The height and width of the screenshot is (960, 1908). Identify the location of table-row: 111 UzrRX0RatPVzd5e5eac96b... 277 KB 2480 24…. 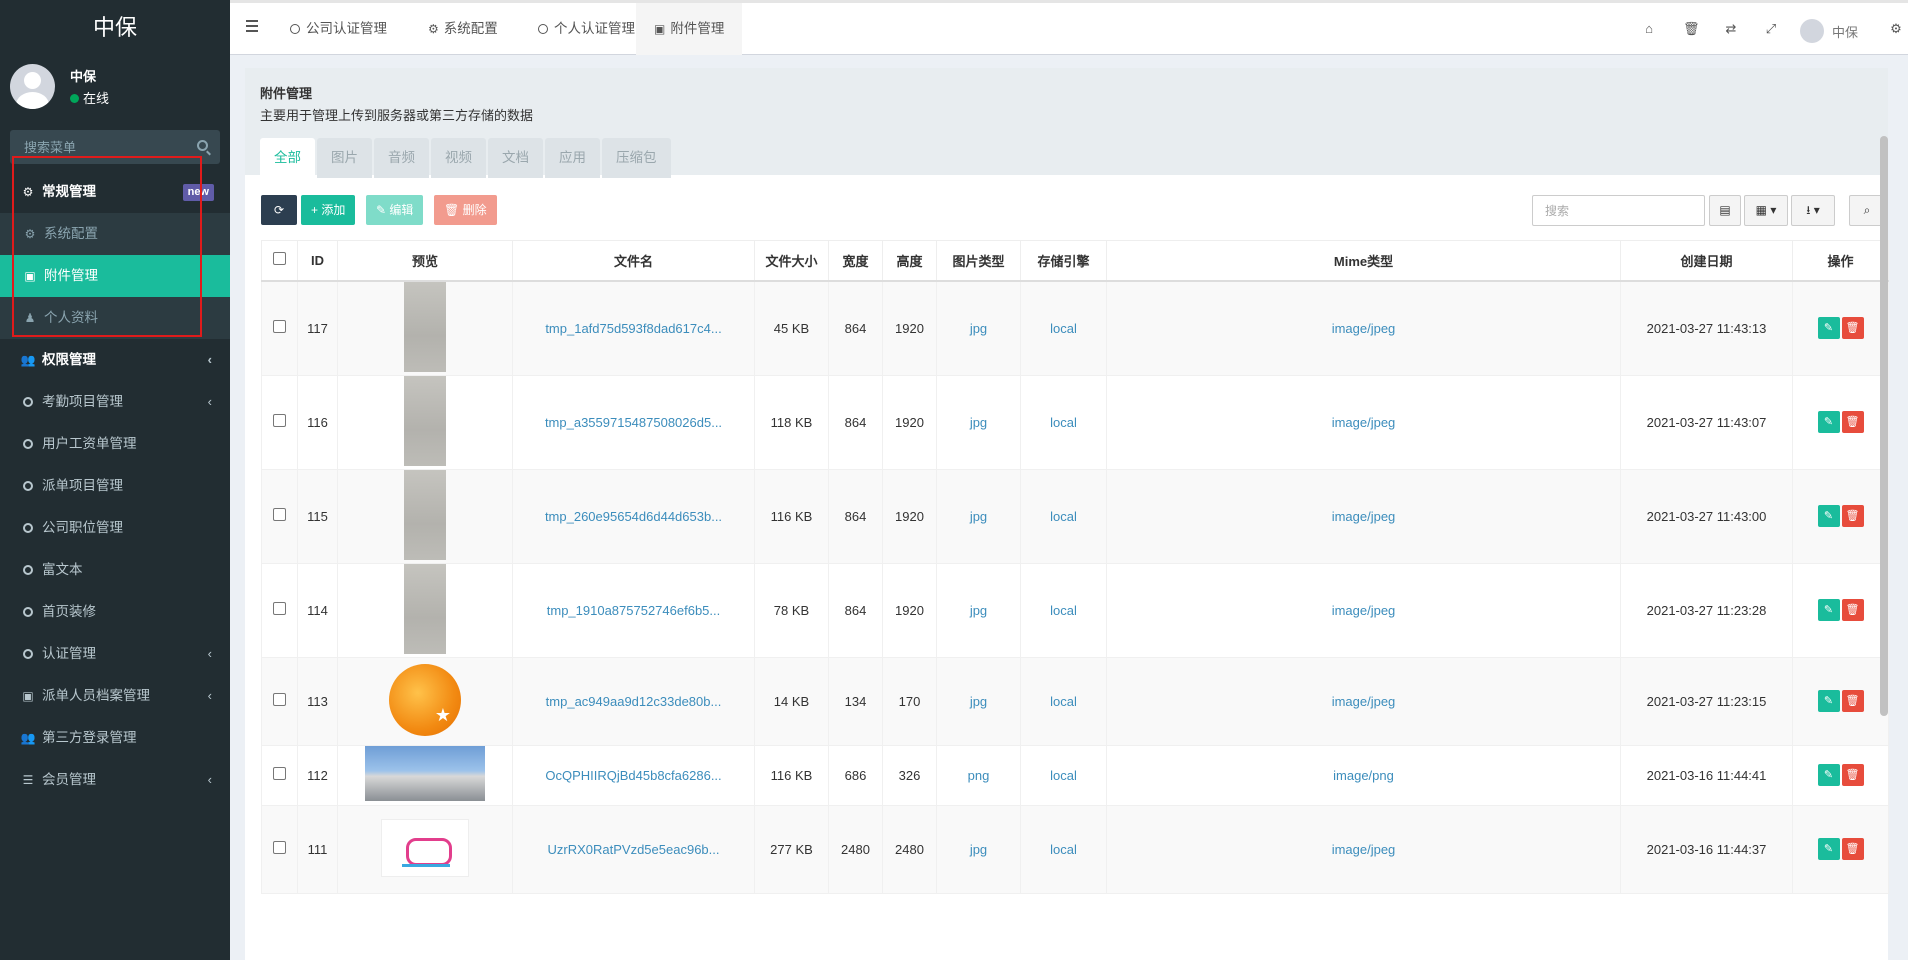
(1075, 849).